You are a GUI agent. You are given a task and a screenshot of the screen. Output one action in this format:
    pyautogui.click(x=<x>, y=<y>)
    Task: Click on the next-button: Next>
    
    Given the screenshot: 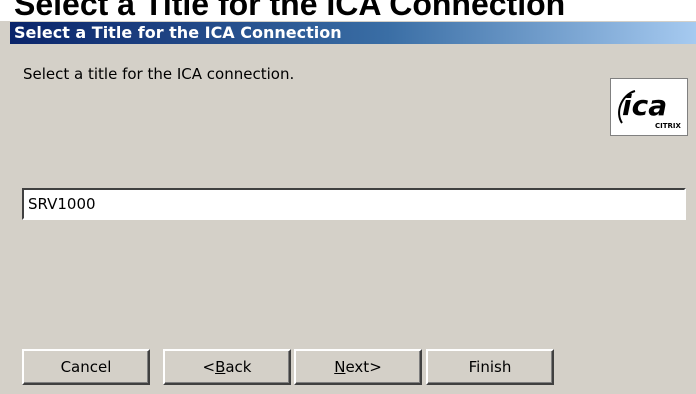 What is the action you would take?
    pyautogui.click(x=358, y=367)
    